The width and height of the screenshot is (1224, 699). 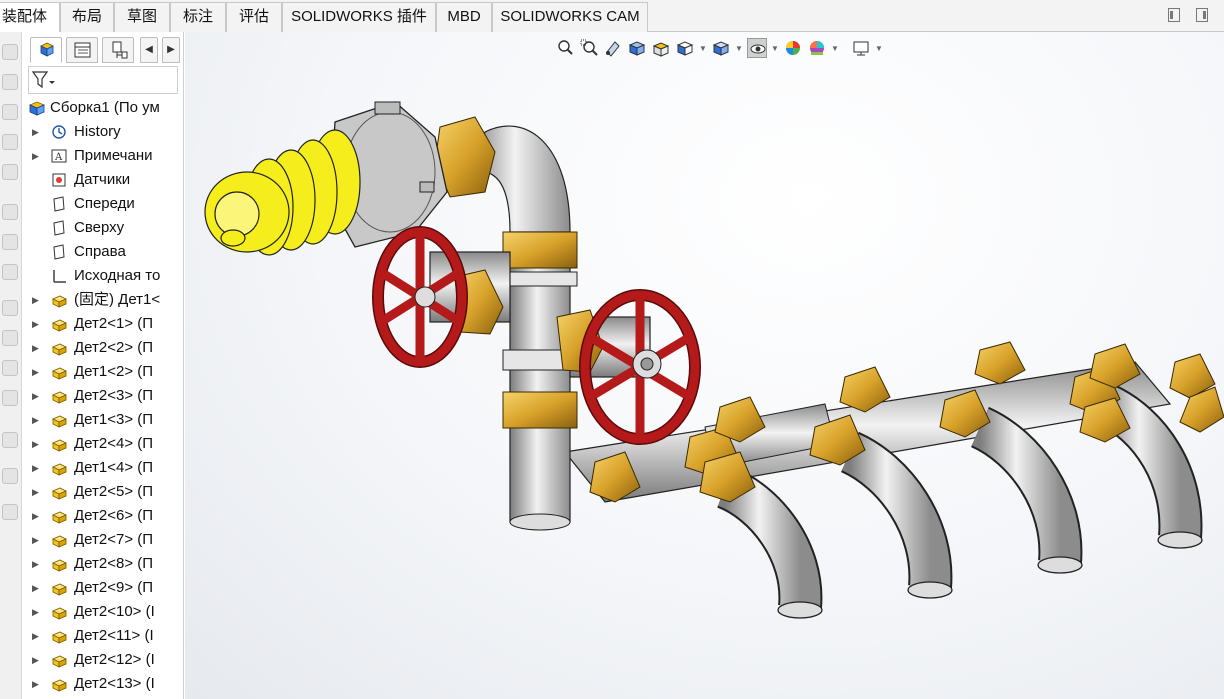 I want to click on tree-item: ▶ Дет1<2> (П, so click(x=96, y=372).